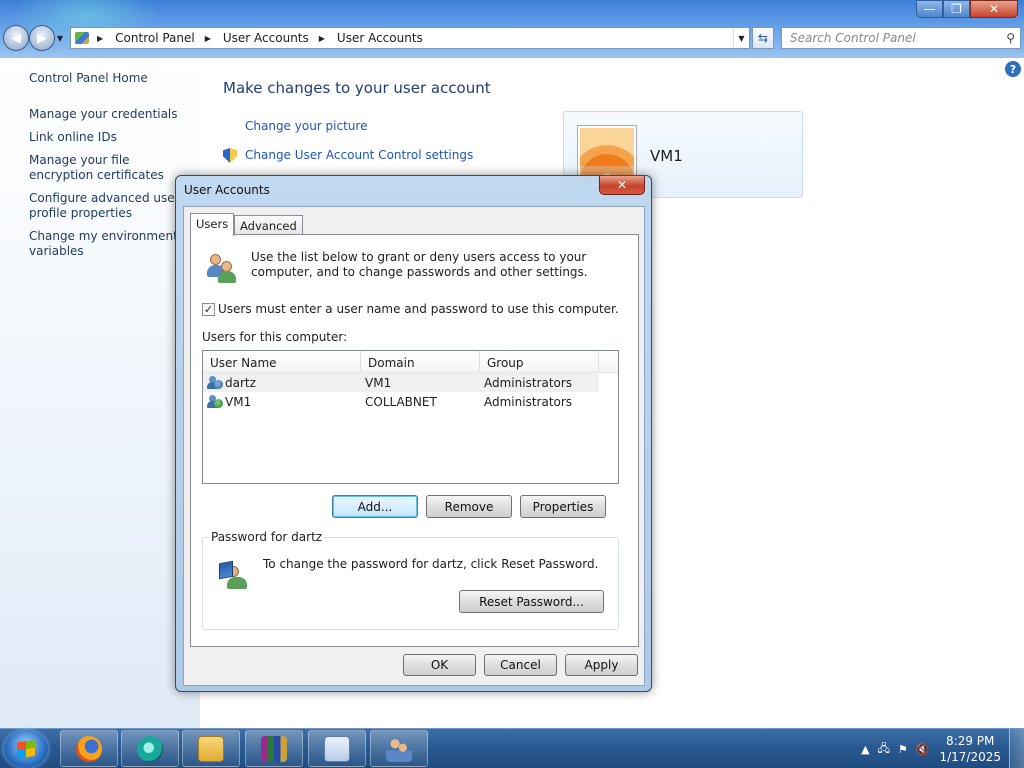 This screenshot has width=1024, height=768. I want to click on remove-user-button: Remove, so click(469, 506).